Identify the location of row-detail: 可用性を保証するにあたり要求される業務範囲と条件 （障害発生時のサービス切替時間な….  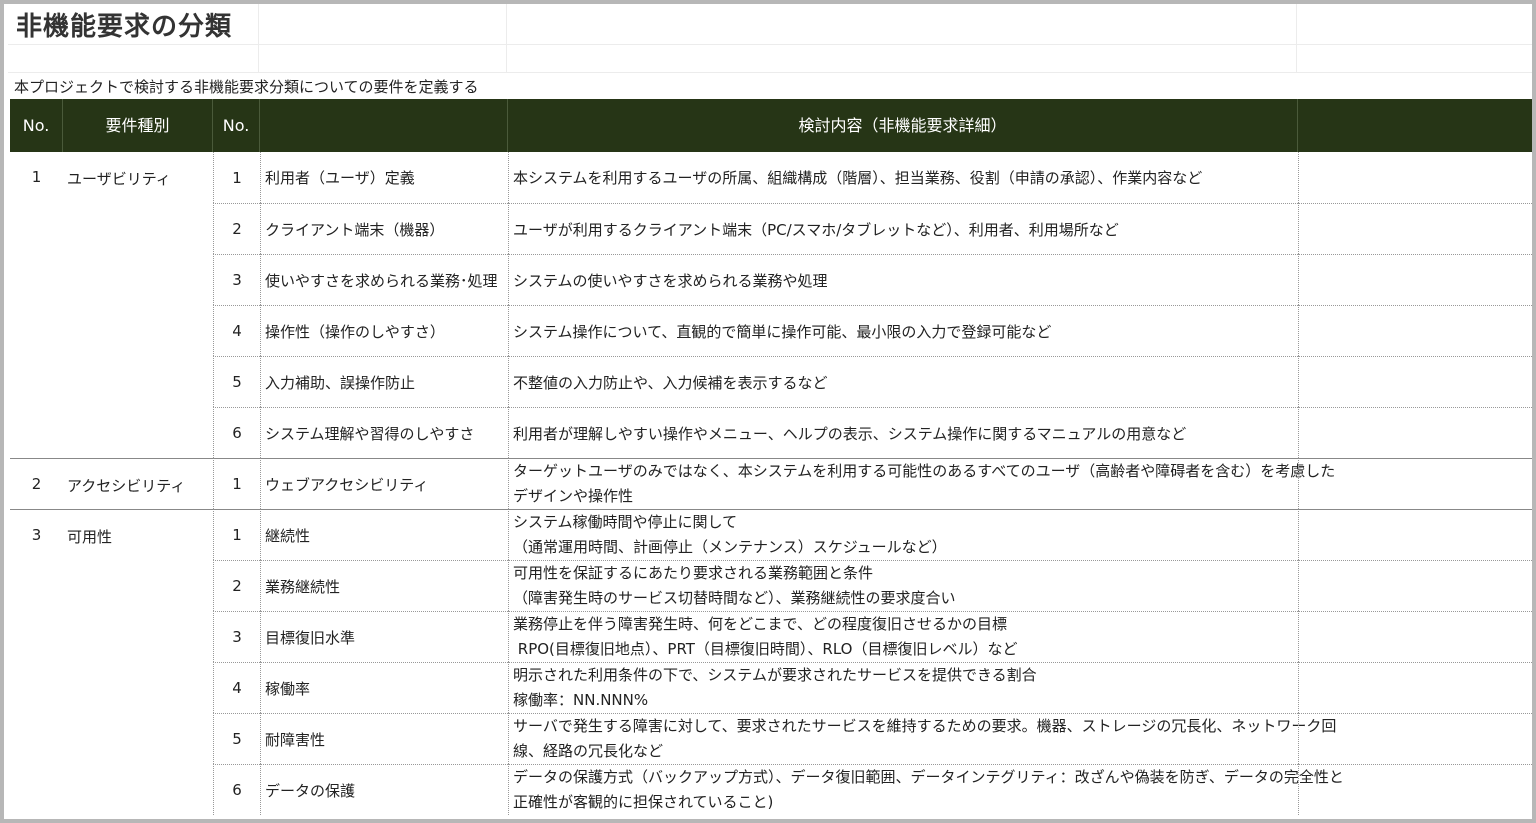
(903, 585).